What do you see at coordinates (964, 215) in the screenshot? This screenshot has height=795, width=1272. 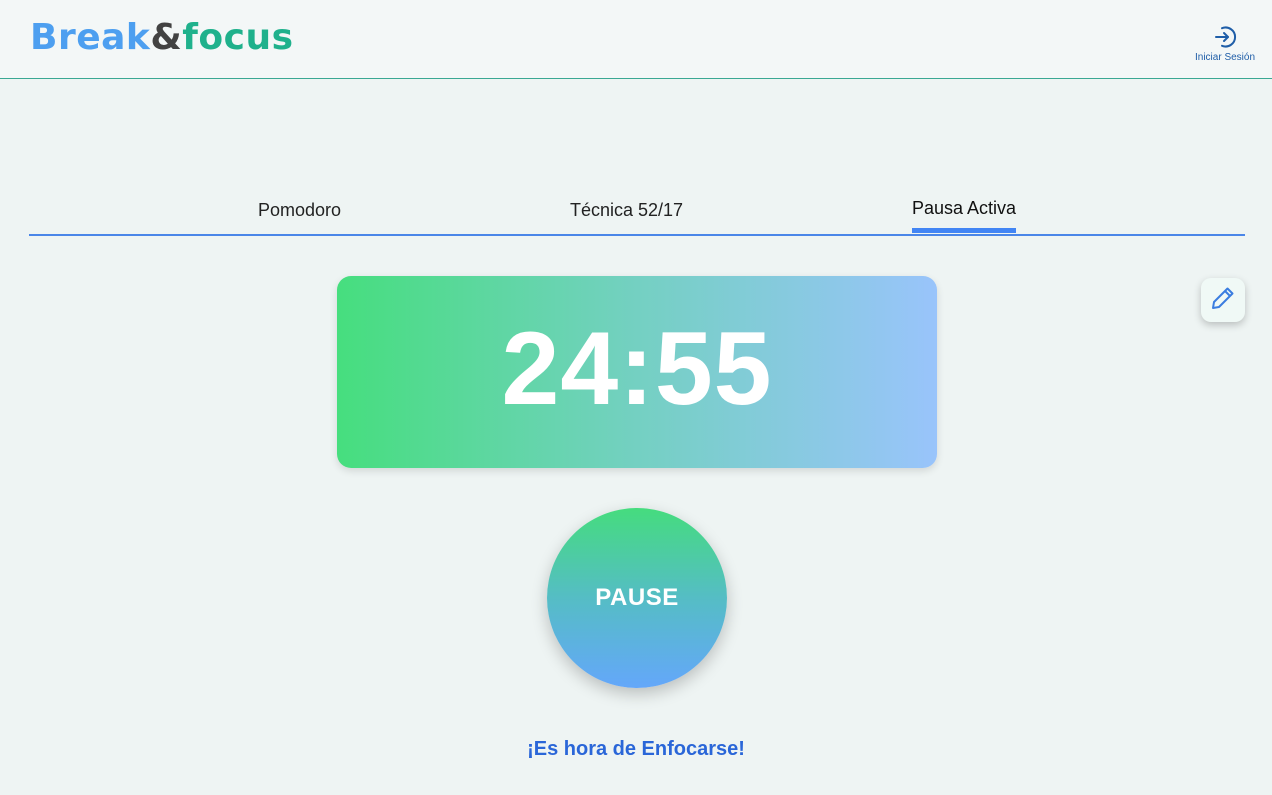 I see `tab-pausa-activa: Pausa Activa` at bounding box center [964, 215].